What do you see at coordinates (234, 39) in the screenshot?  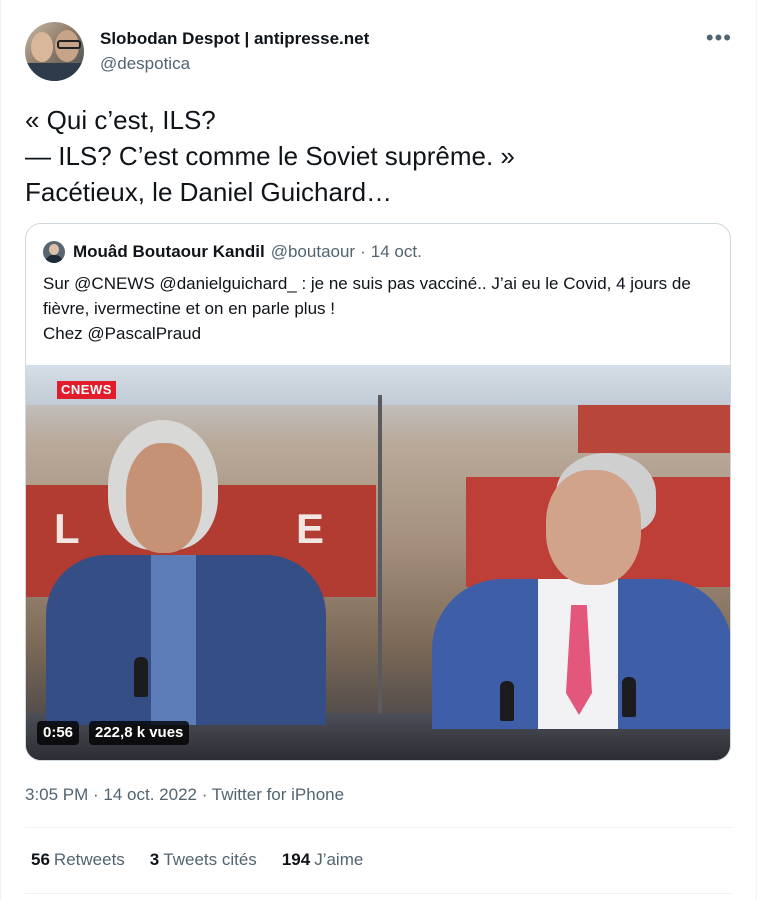 I see `author-display-name: Slobodan Despot | antipresse.net` at bounding box center [234, 39].